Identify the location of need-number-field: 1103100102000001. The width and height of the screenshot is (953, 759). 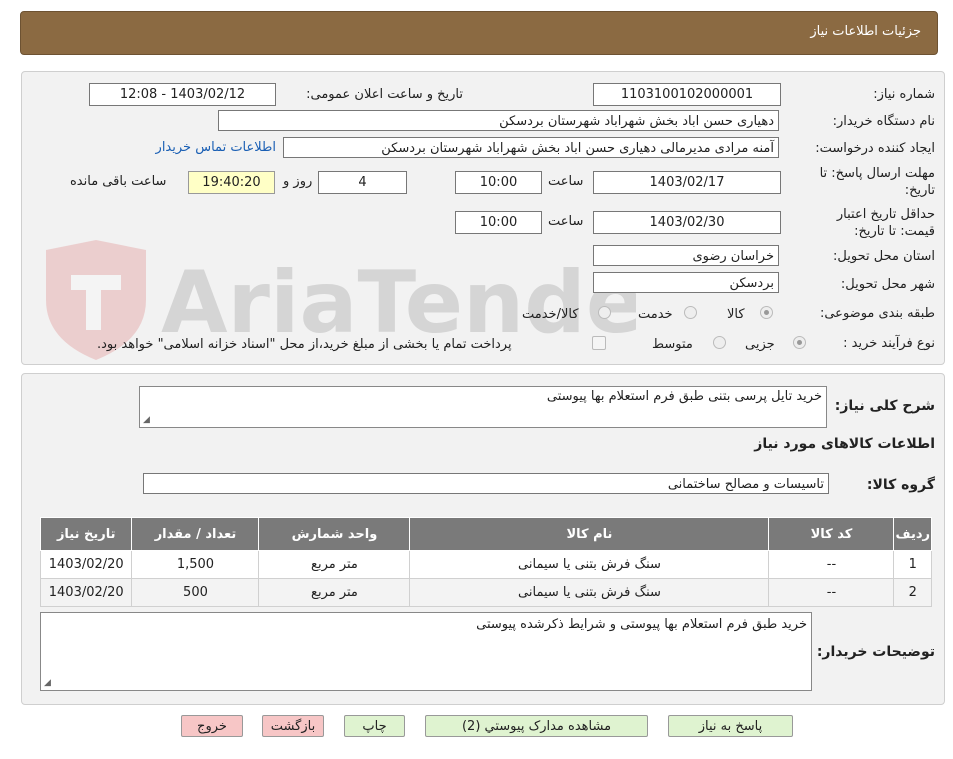
(687, 94).